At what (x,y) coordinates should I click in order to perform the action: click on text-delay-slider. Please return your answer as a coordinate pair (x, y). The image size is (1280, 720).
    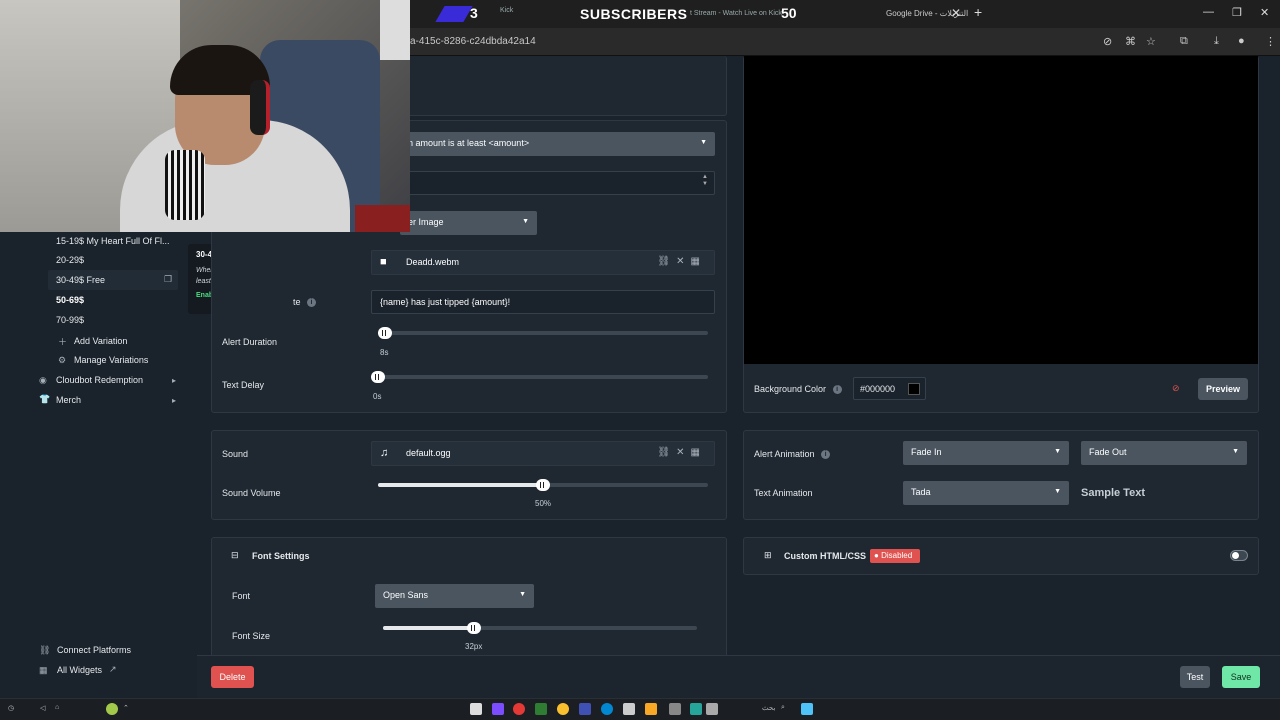
    Looking at the image, I should click on (539, 377).